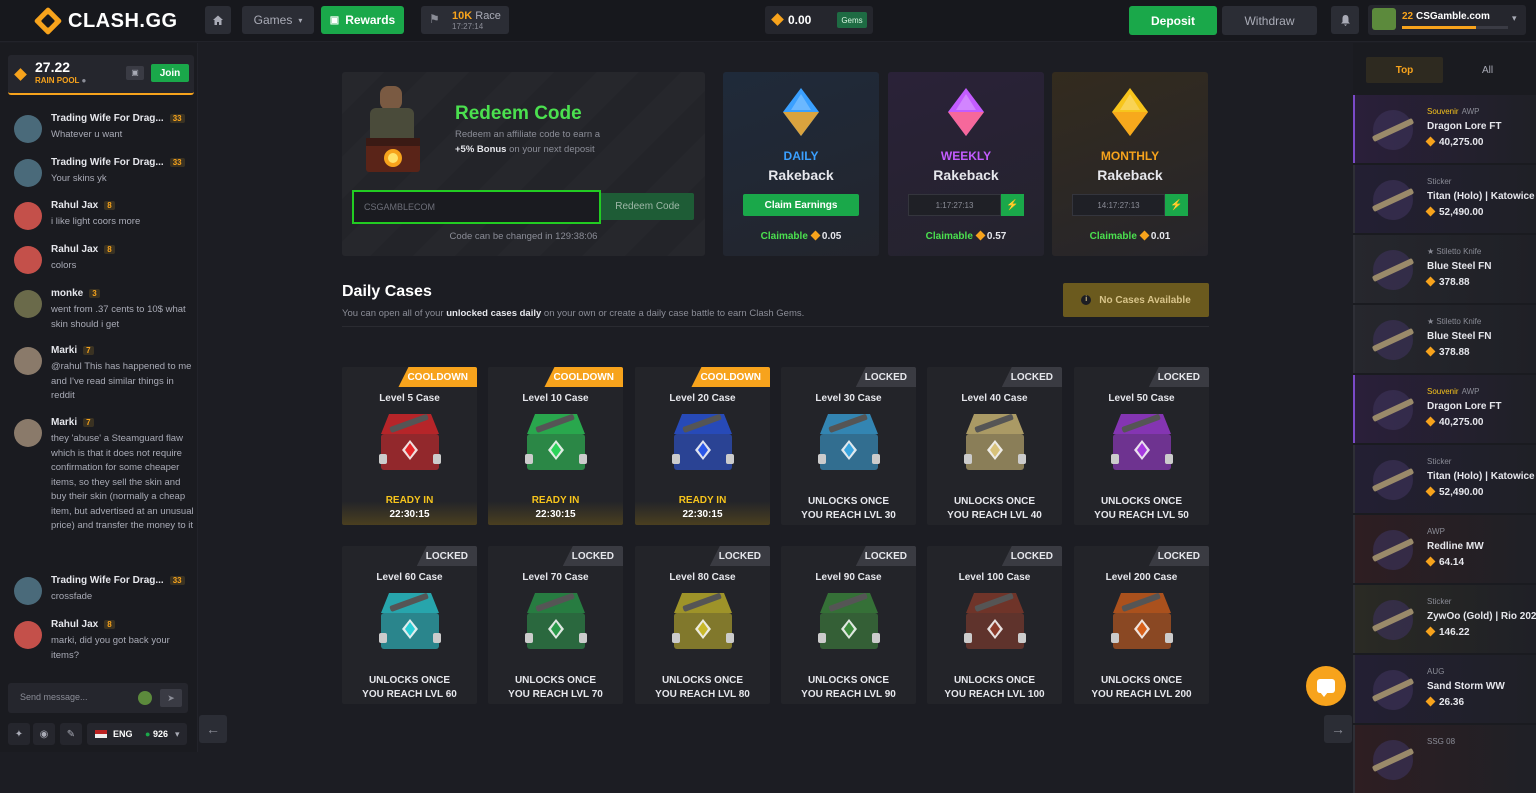  What do you see at coordinates (19, 734) in the screenshot?
I see `twitter-icon: ✦` at bounding box center [19, 734].